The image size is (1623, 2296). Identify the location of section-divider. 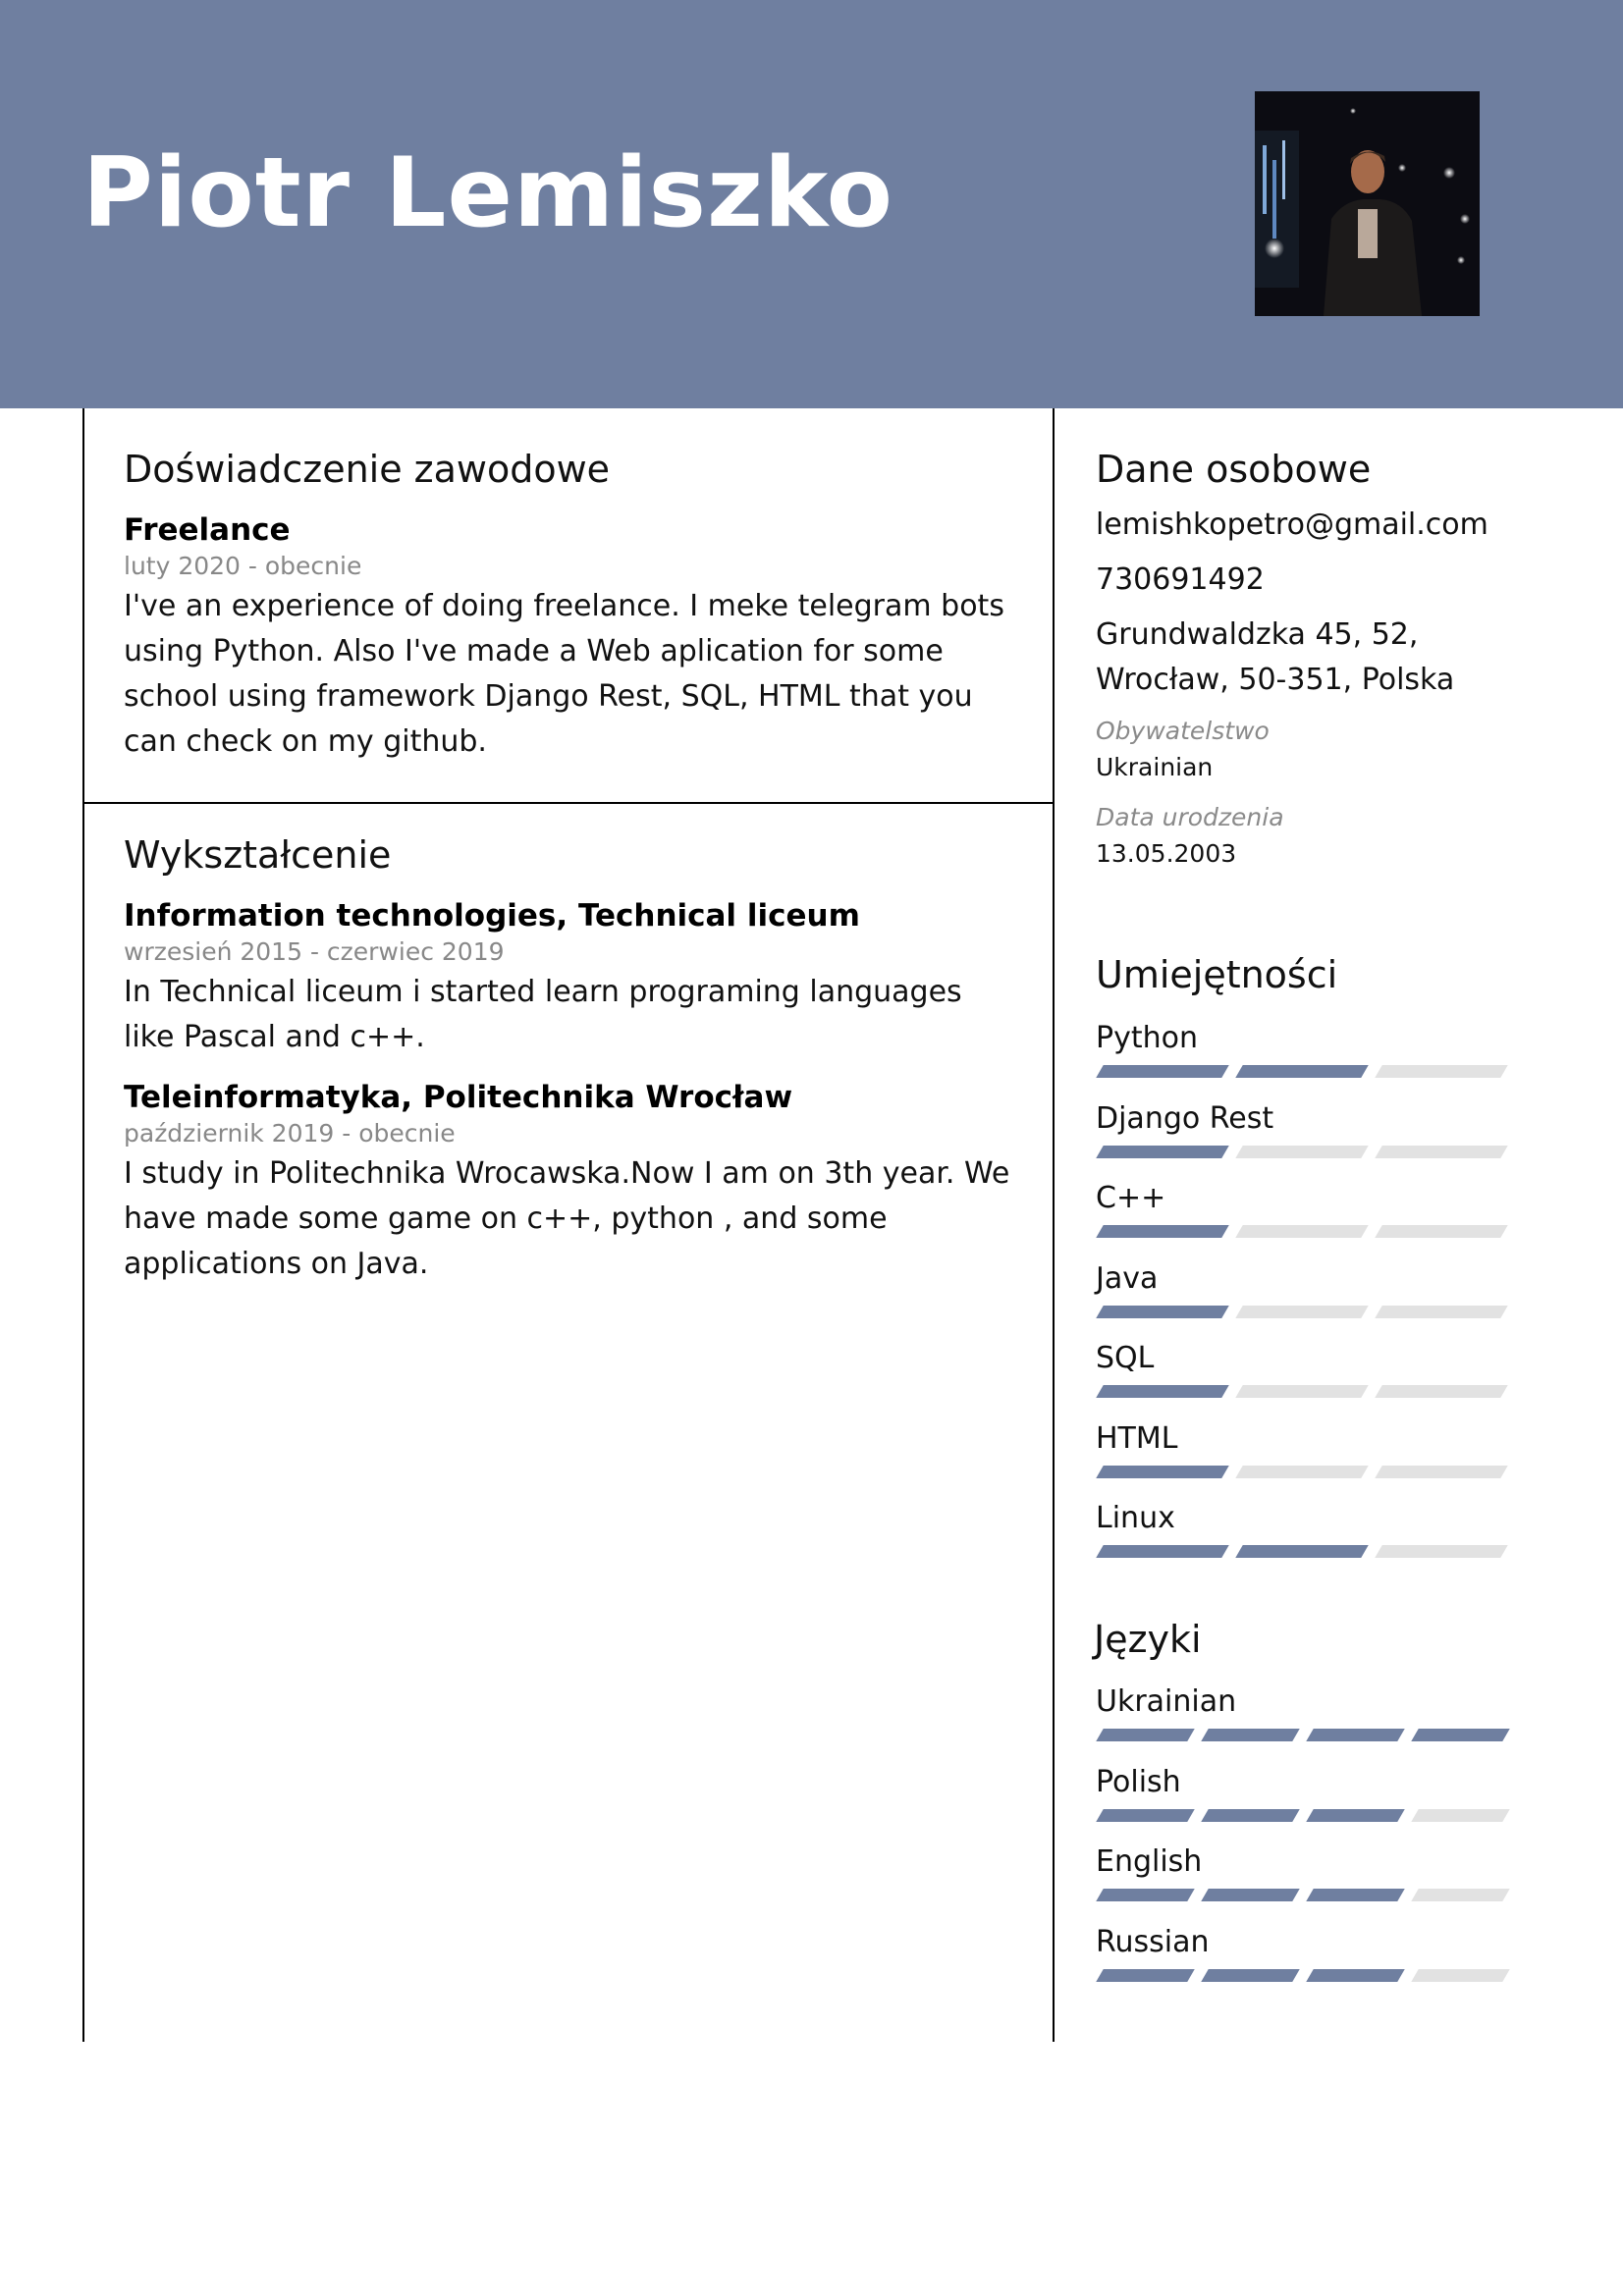
(569, 803).